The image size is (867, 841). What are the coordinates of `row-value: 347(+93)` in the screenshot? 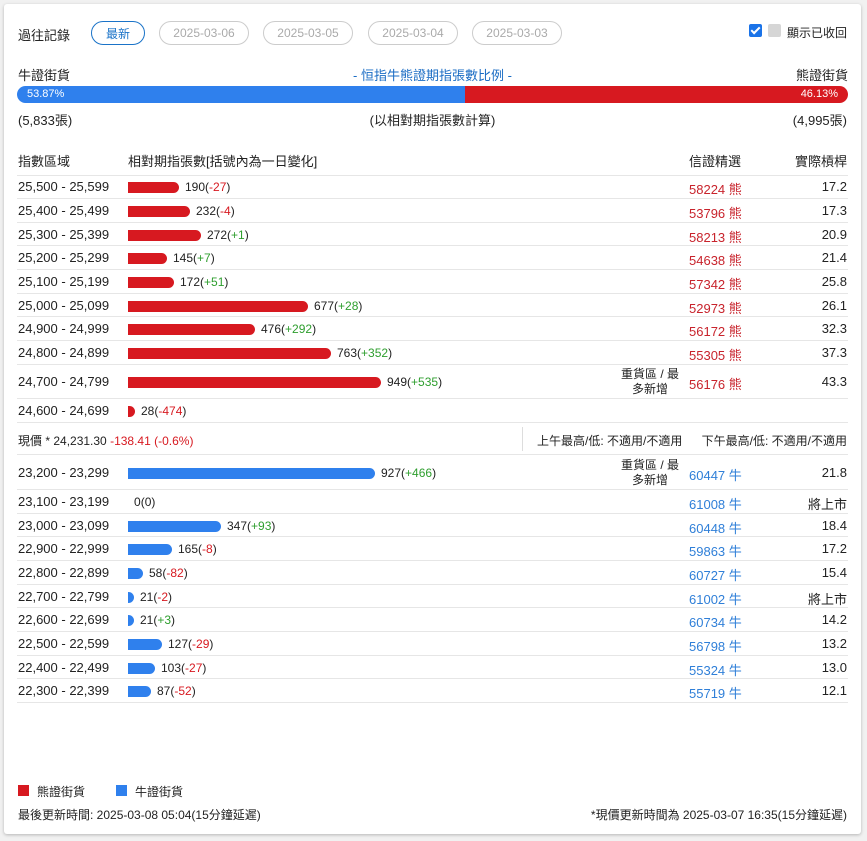 It's located at (251, 526).